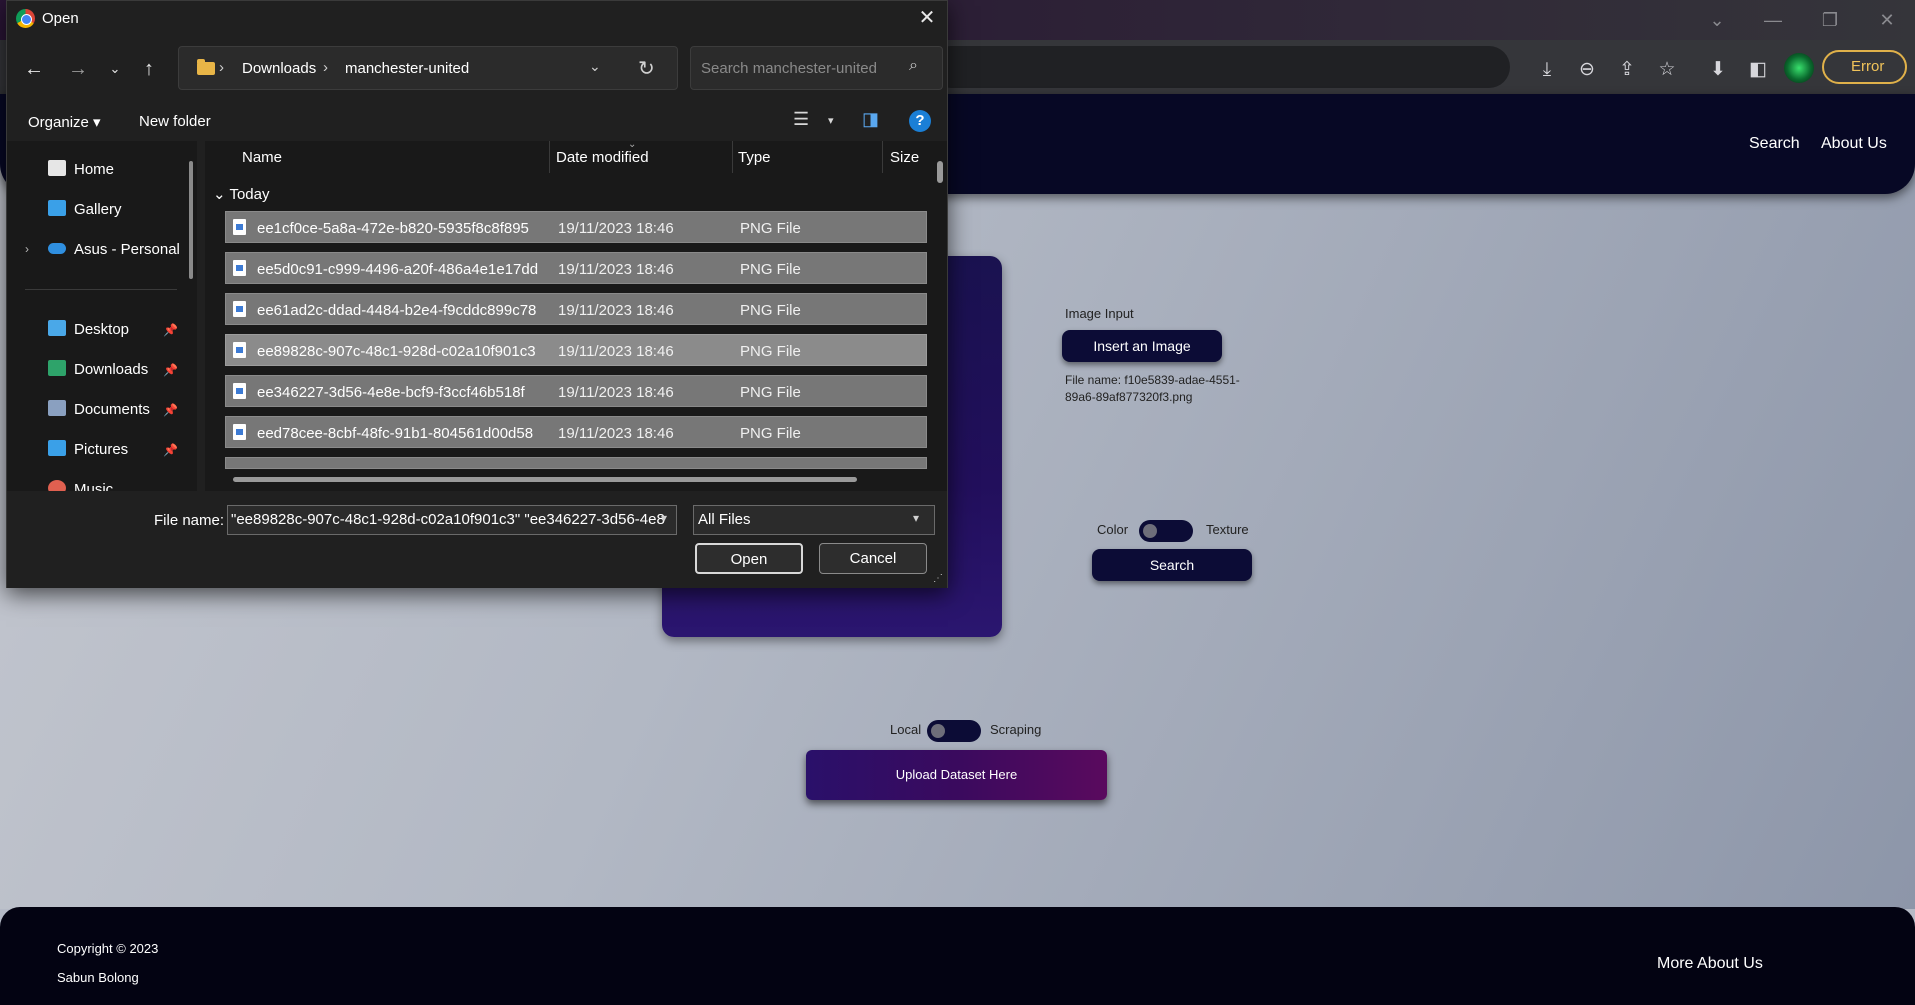  Describe the element at coordinates (816, 68) in the screenshot. I see `search-input: Search manchester-united ⌕` at that location.